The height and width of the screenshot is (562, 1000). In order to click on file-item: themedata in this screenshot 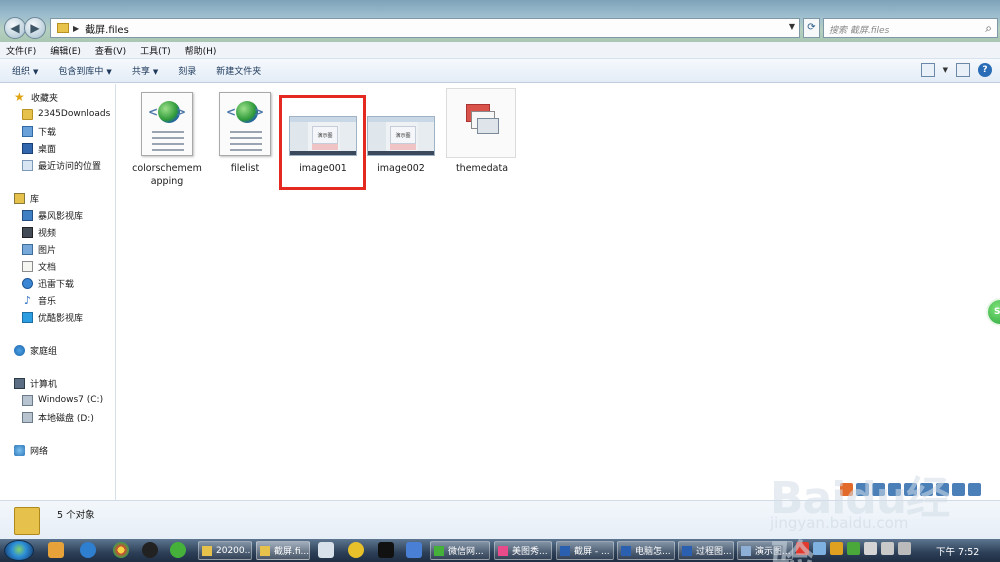, I will do `click(482, 131)`.